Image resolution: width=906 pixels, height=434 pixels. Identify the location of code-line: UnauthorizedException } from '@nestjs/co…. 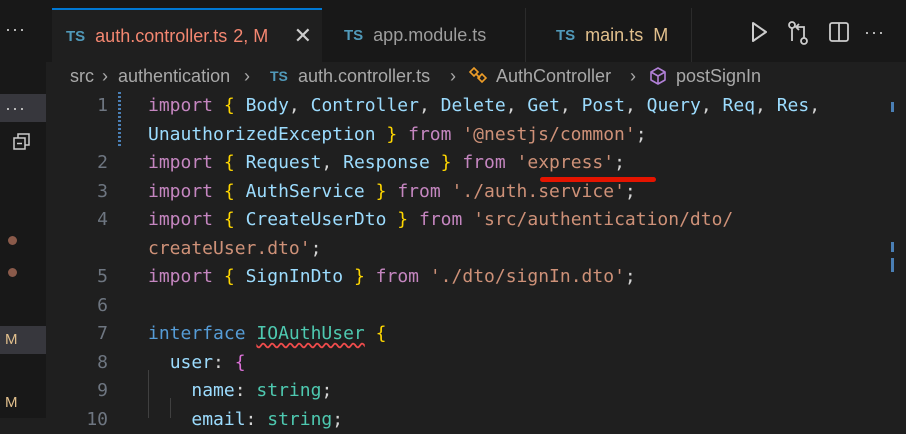
(476, 135).